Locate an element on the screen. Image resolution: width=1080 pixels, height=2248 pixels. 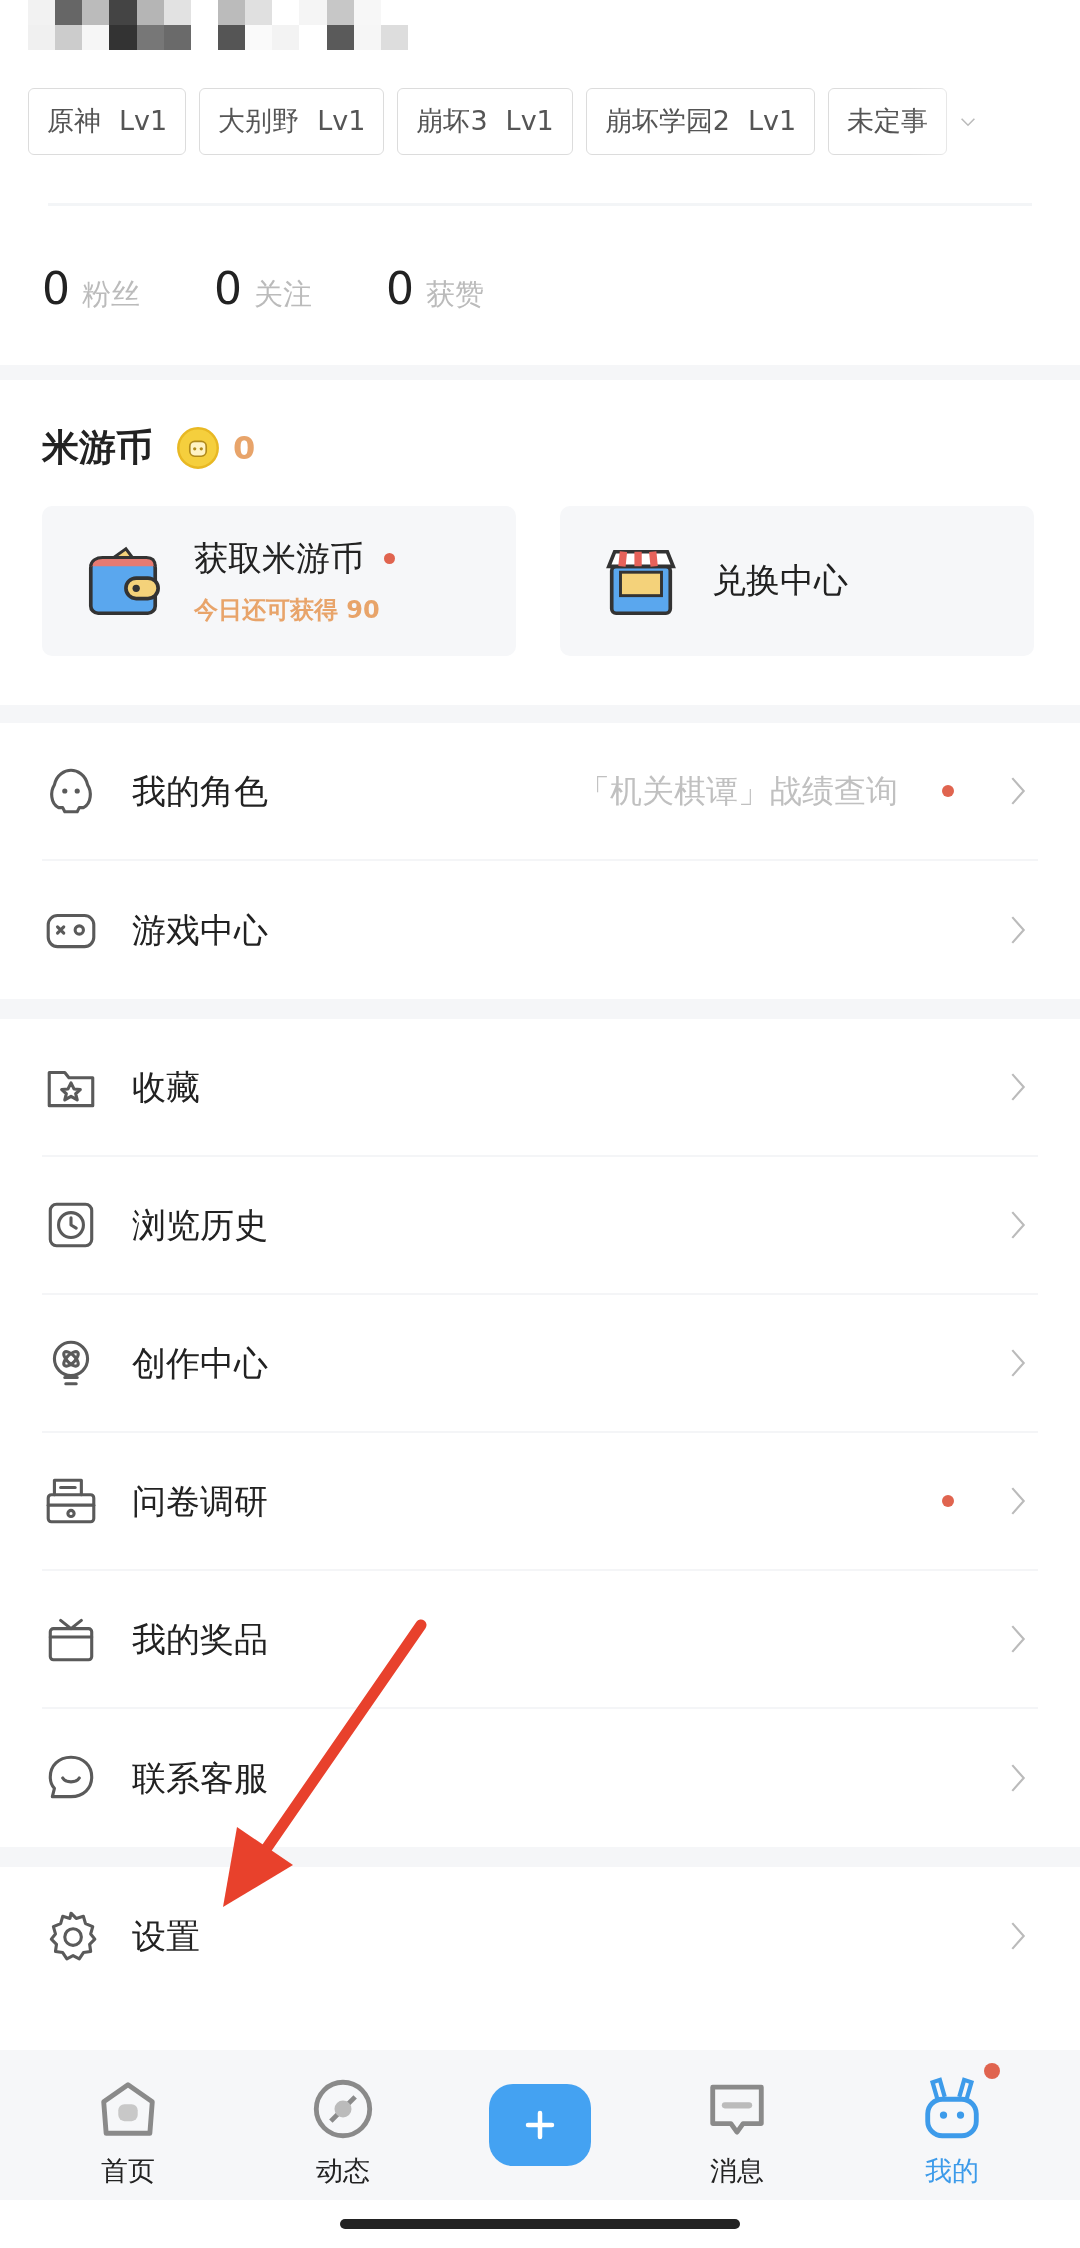
create-post-button is located at coordinates (540, 2125).